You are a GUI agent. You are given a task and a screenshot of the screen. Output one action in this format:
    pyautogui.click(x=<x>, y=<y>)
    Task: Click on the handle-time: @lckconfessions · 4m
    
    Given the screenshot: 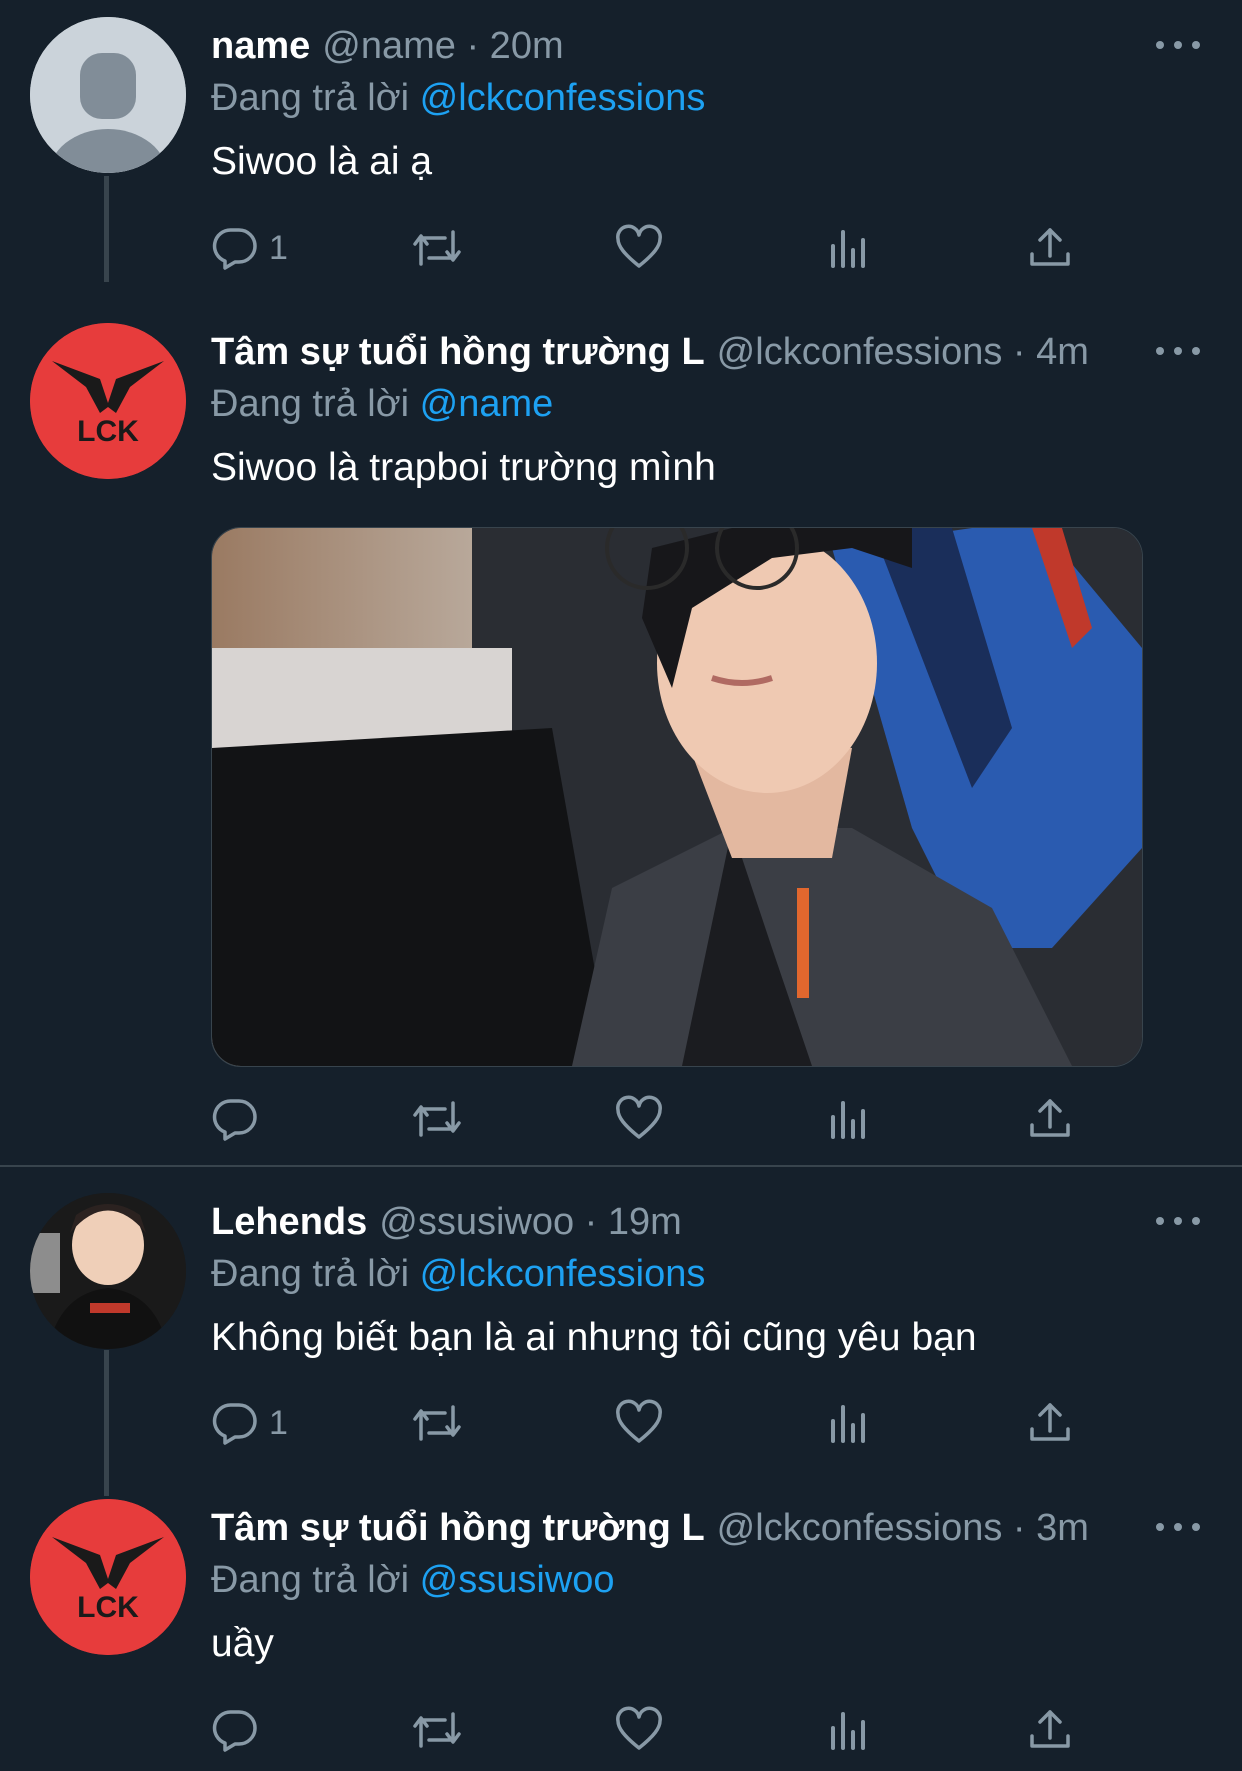 What is the action you would take?
    pyautogui.click(x=902, y=351)
    